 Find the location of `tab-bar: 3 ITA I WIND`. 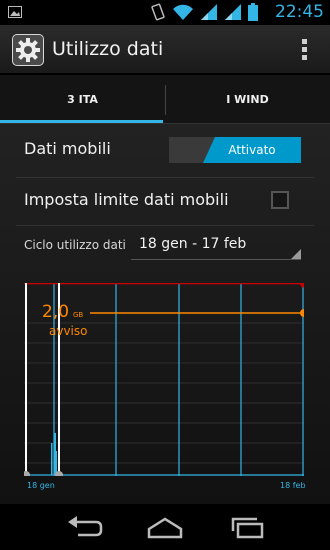

tab-bar: 3 ITA I WIND is located at coordinates (165, 99).